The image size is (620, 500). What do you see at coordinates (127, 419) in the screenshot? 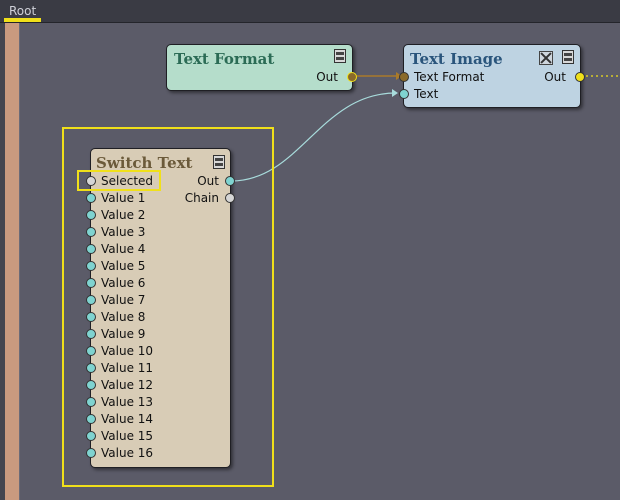
I see `input-label-value: Value 14` at bounding box center [127, 419].